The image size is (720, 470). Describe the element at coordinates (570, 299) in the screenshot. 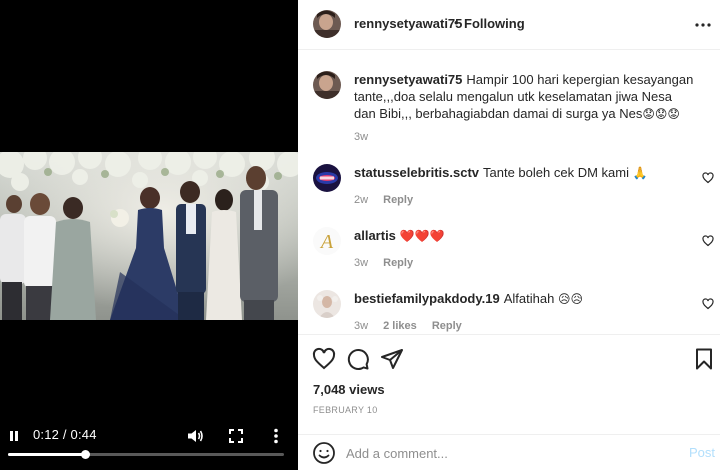

I see `comment-emojis: 😥😥` at that location.